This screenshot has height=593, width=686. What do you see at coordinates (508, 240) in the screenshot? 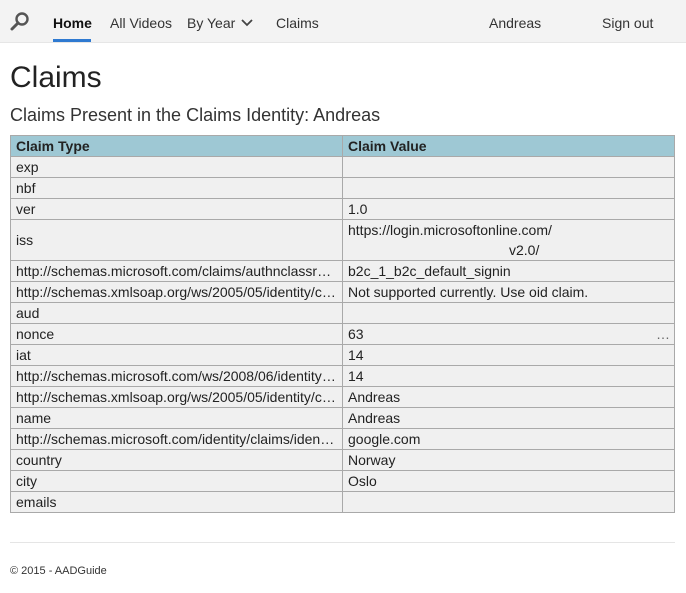
I see `claim-value-cell: https://login.microsoftonline.com/ v2.0/` at bounding box center [508, 240].